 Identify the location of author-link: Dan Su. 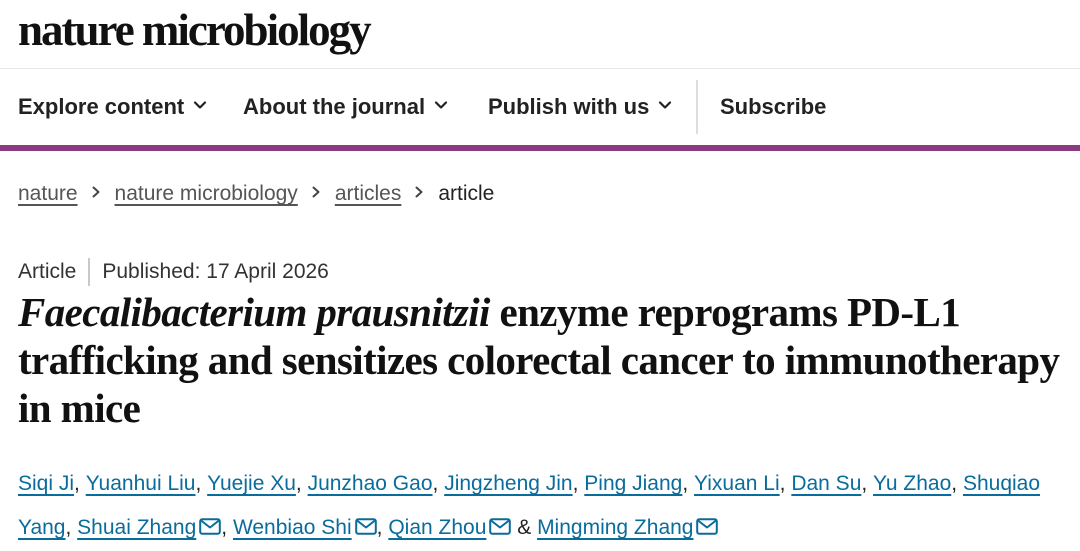
(826, 483).